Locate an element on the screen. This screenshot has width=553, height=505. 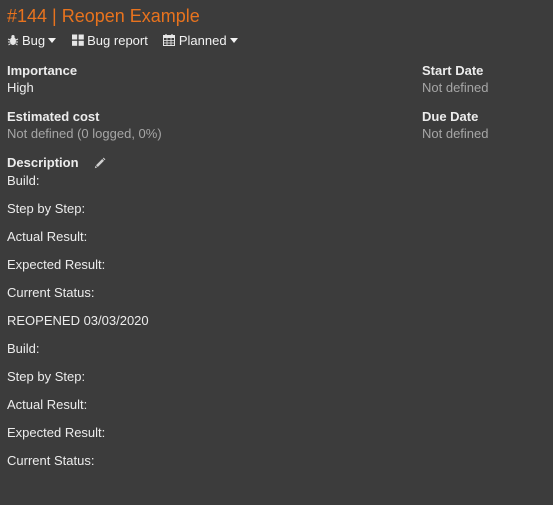
description-header: Description is located at coordinates (56, 162).